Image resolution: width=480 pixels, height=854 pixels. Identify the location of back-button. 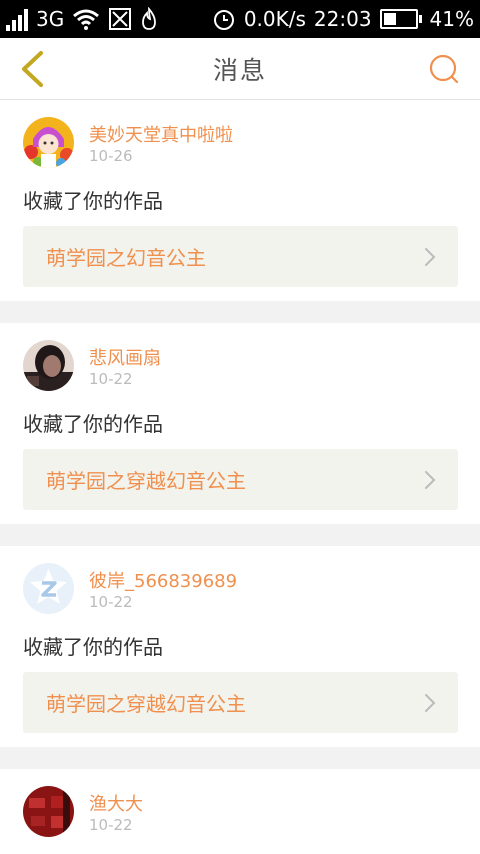
(32, 69).